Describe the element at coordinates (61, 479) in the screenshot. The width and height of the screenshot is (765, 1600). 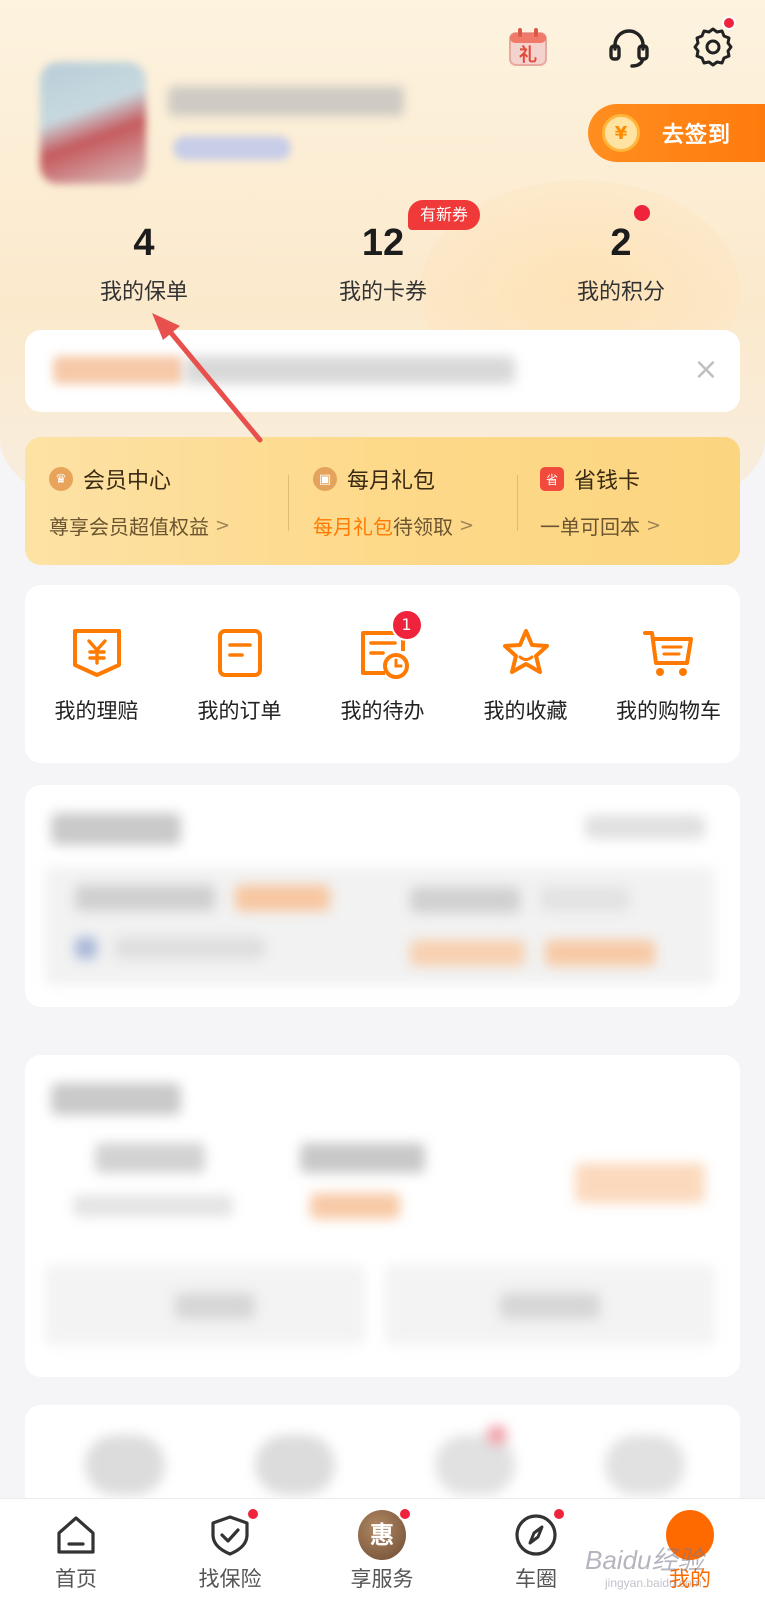
I see `crown-icon: ♛` at that location.